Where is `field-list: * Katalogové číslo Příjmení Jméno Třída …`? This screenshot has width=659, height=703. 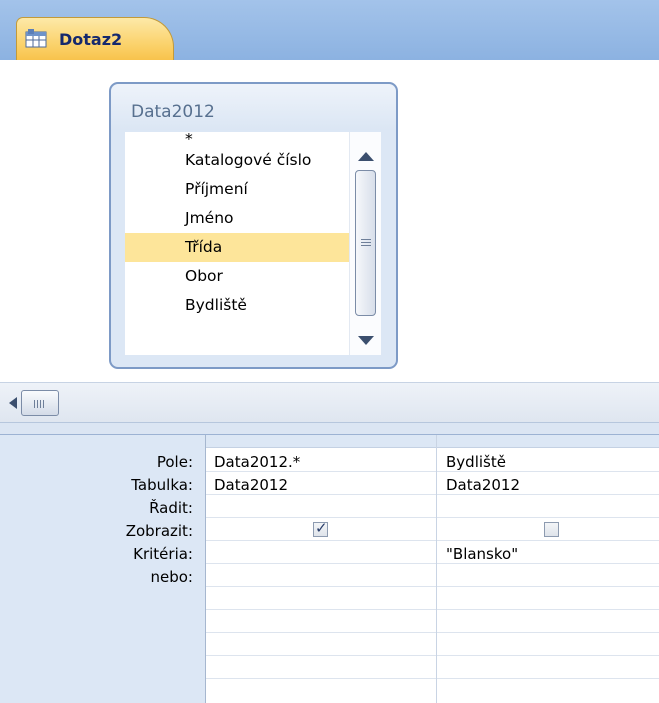 field-list: * Katalogové číslo Příjmení Jméno Třída … is located at coordinates (237, 243).